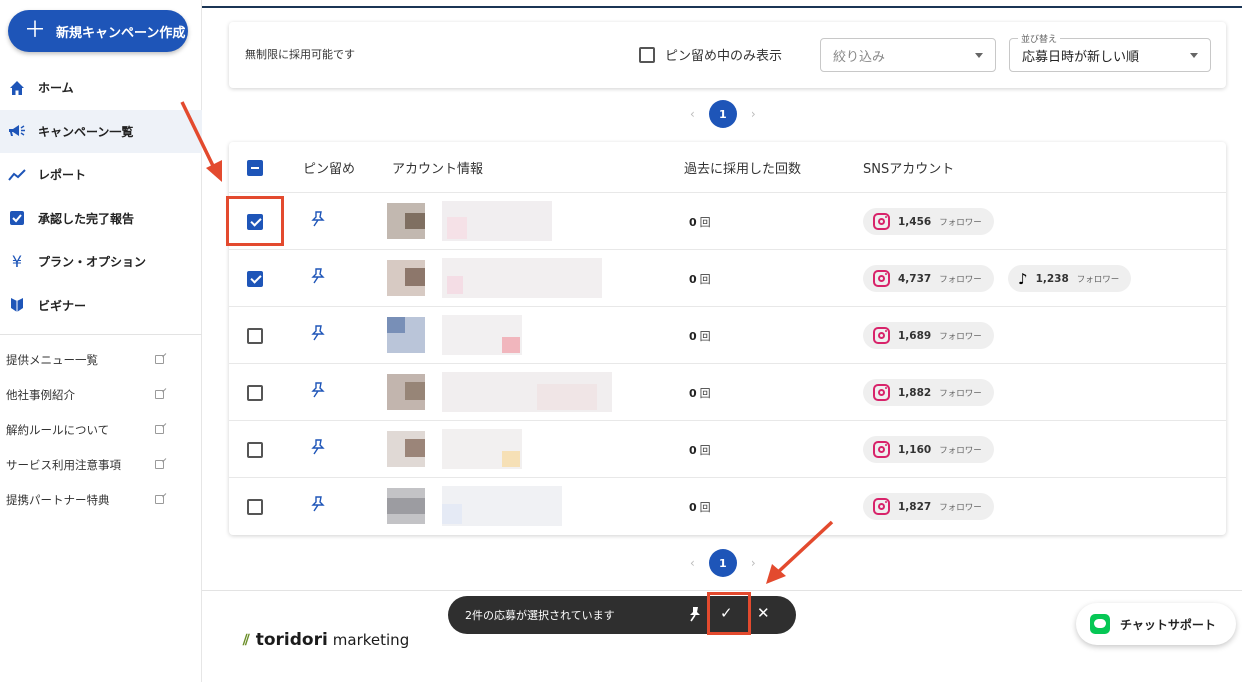 Image resolution: width=1242 pixels, height=682 pixels. I want to click on home-icon, so click(17, 88).